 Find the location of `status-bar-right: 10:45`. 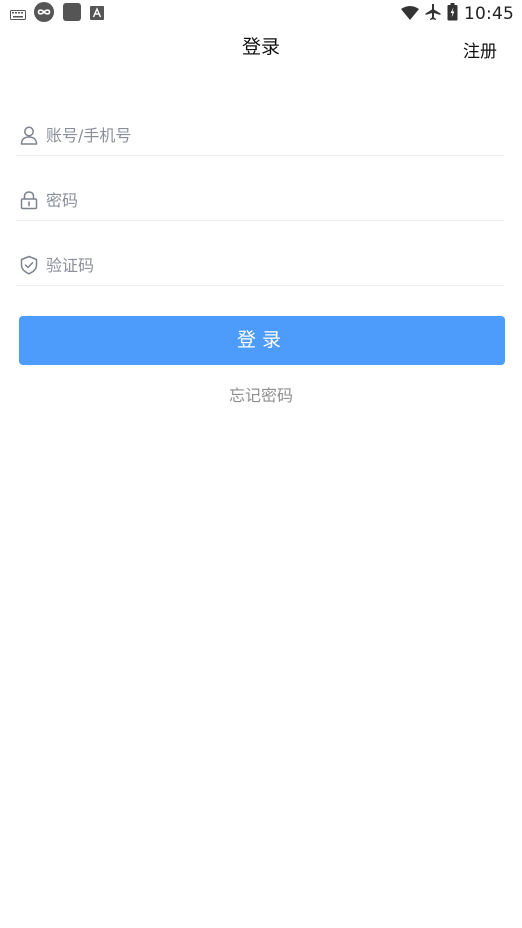

status-bar-right: 10:45 is located at coordinates (457, 14).